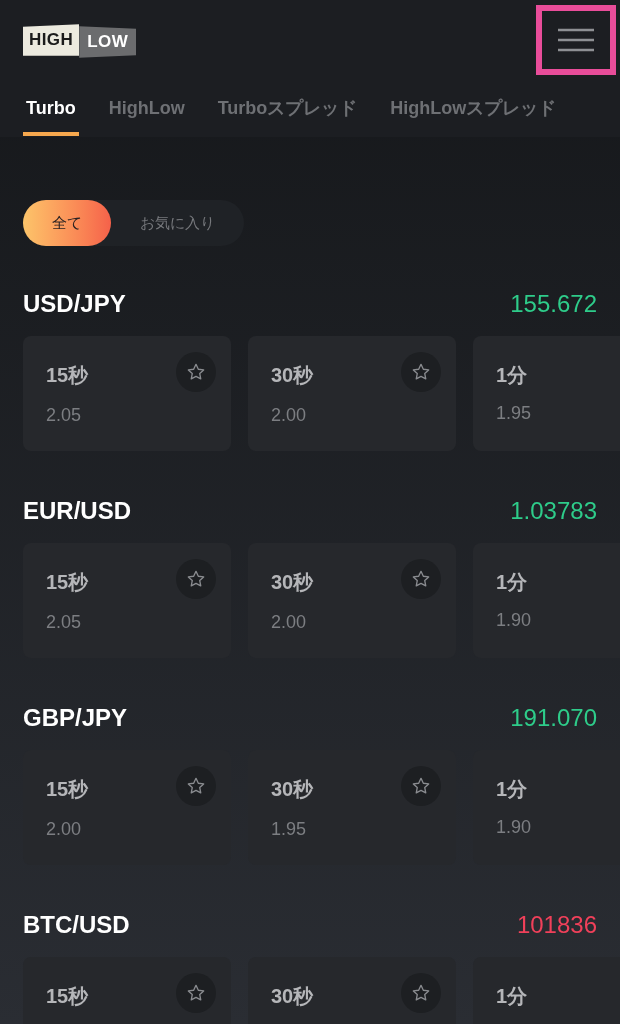 The height and width of the screenshot is (1024, 620). Describe the element at coordinates (177, 223) in the screenshot. I see `filter-option: お気に入り` at that location.